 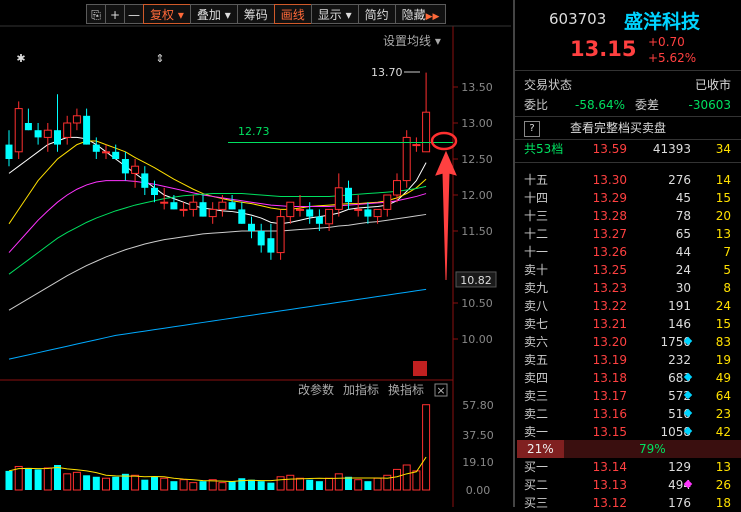 What do you see at coordinates (628, 85) in the screenshot?
I see `status-row: 交易状态 已收市` at bounding box center [628, 85].